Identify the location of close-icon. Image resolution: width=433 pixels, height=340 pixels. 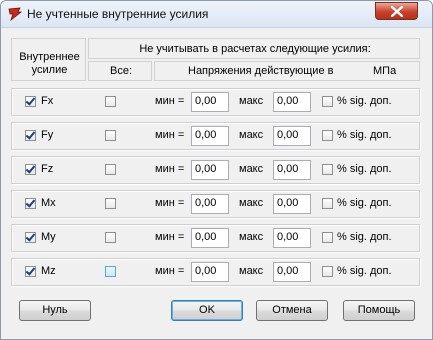
(397, 11).